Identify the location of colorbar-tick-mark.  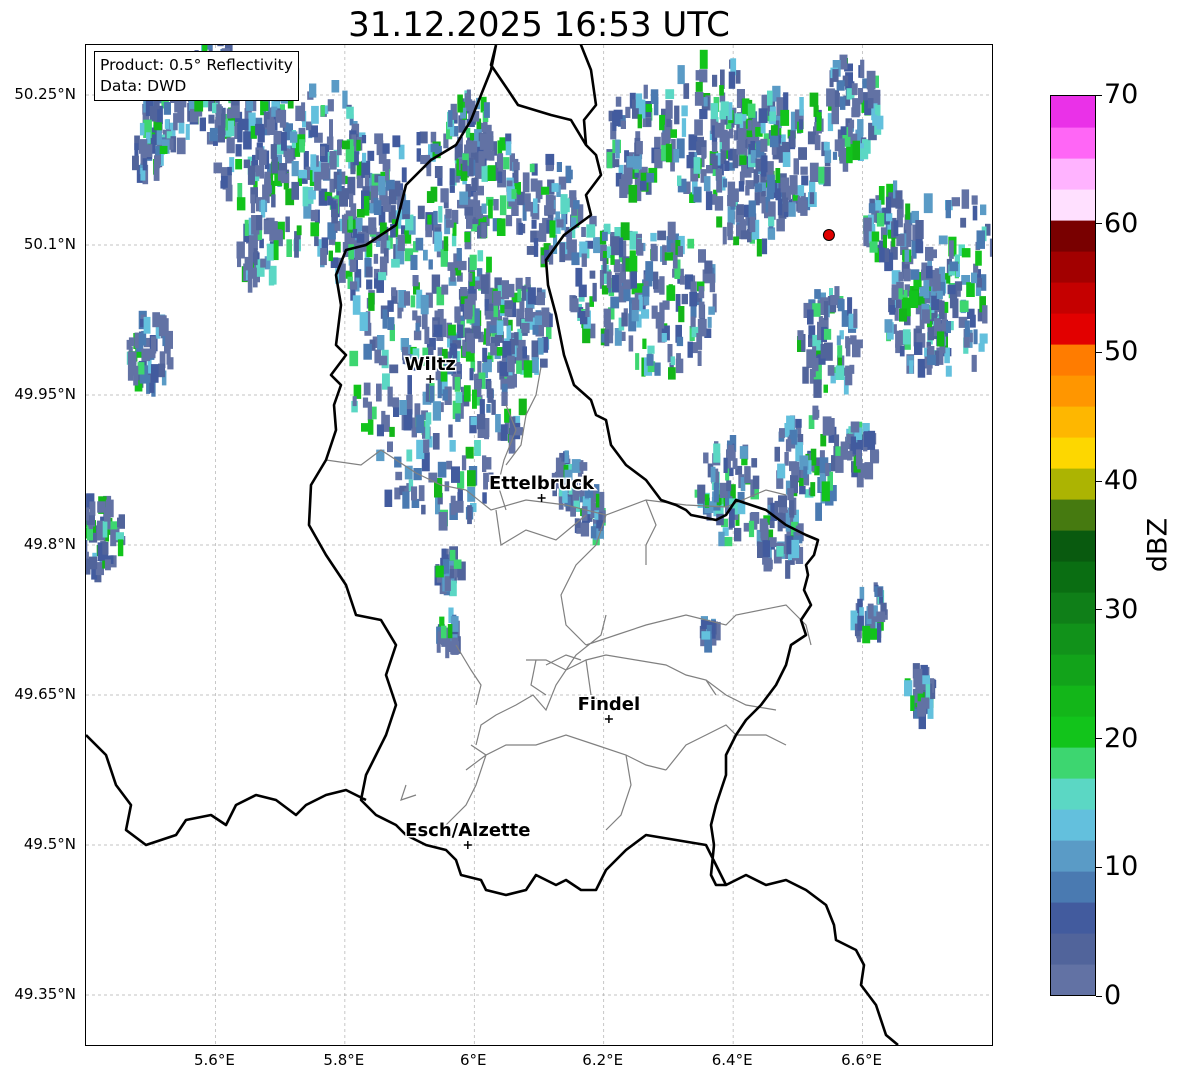
(1099, 481).